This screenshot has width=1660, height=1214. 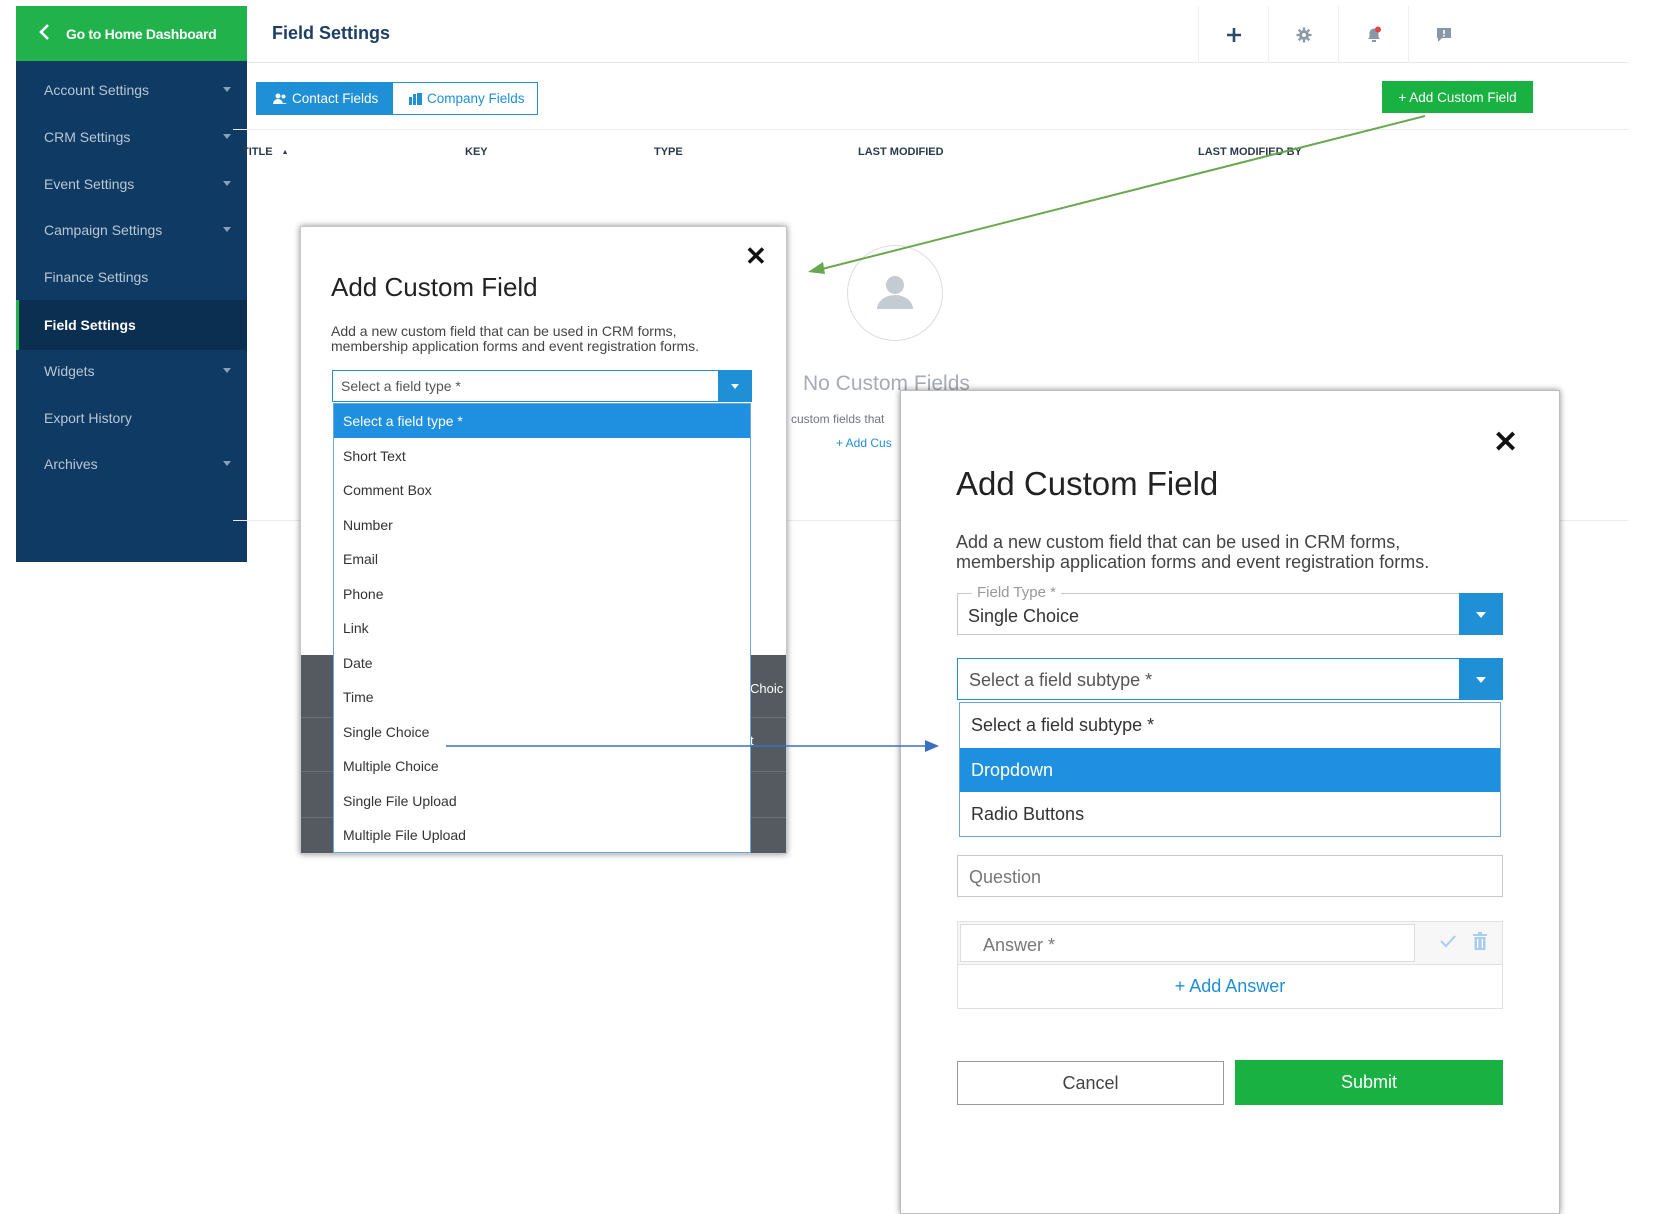 I want to click on add-new-button, so click(x=1233, y=34).